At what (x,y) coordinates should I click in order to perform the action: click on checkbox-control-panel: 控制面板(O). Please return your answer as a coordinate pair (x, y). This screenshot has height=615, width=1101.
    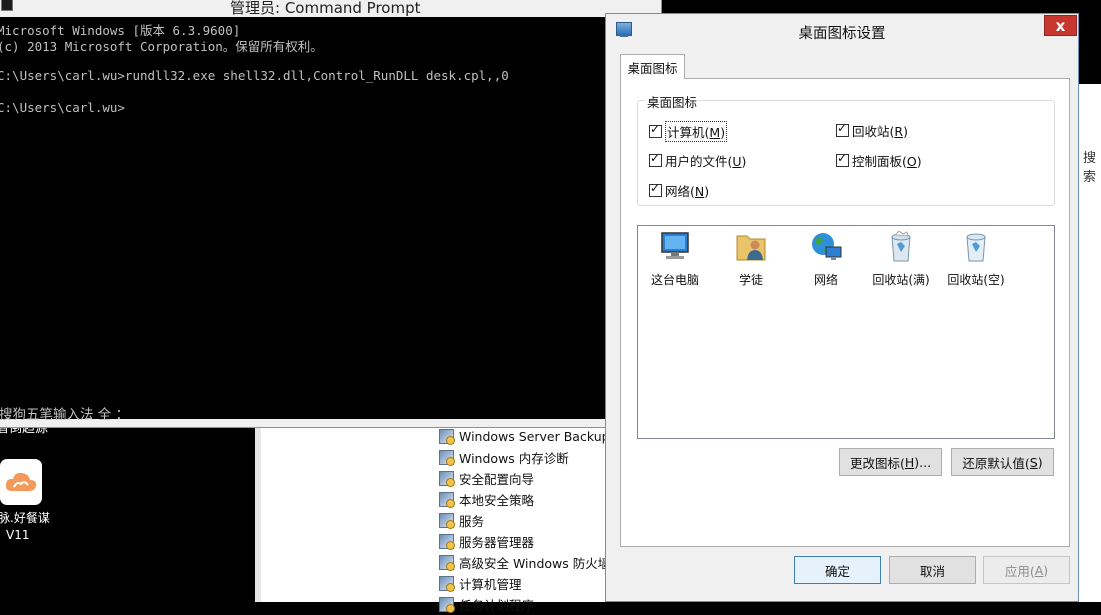
    Looking at the image, I should click on (879, 160).